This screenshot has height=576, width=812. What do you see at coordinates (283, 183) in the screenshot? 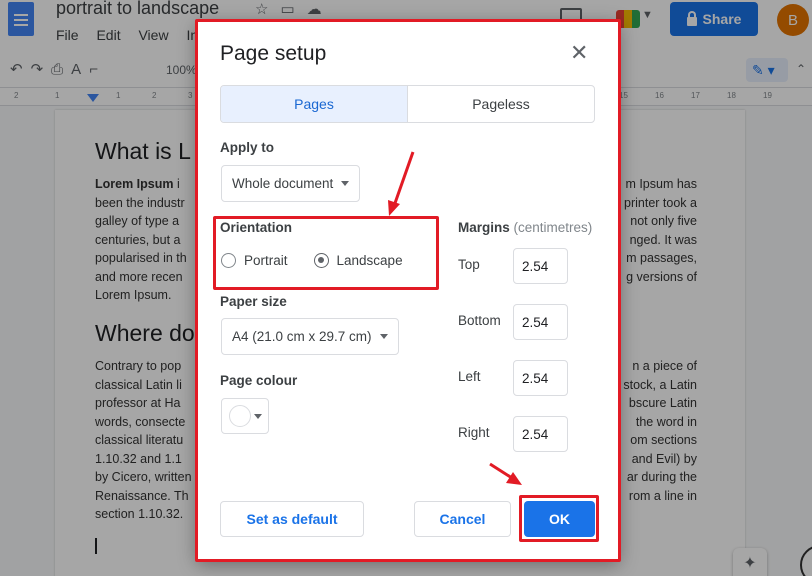
I see `apply-to-value: Whole document` at bounding box center [283, 183].